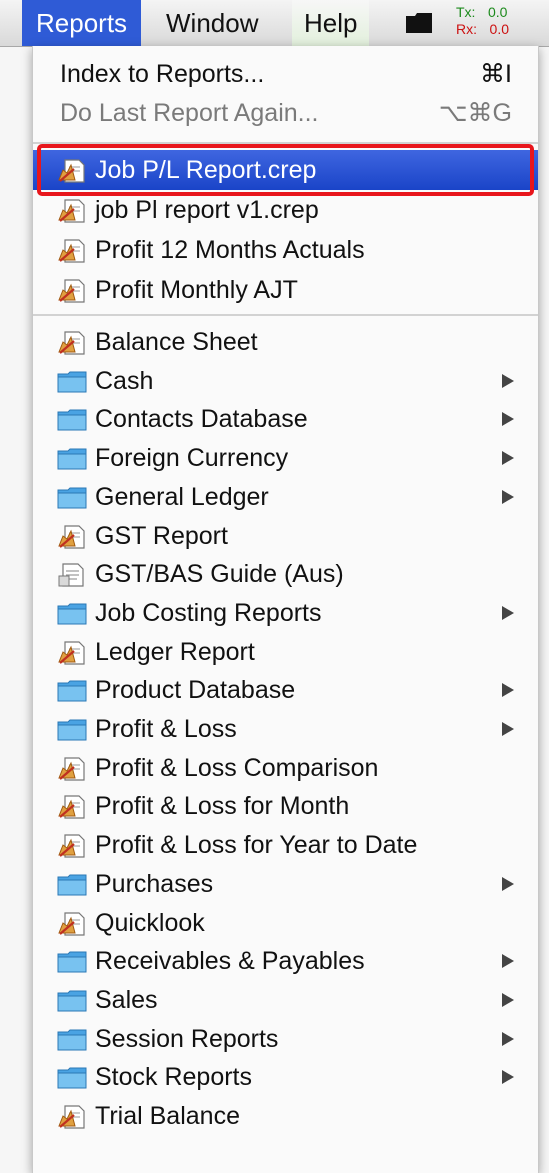 Image resolution: width=549 pixels, height=1173 pixels. Describe the element at coordinates (285, 1000) in the screenshot. I see `menu-item-sales: Sales` at that location.